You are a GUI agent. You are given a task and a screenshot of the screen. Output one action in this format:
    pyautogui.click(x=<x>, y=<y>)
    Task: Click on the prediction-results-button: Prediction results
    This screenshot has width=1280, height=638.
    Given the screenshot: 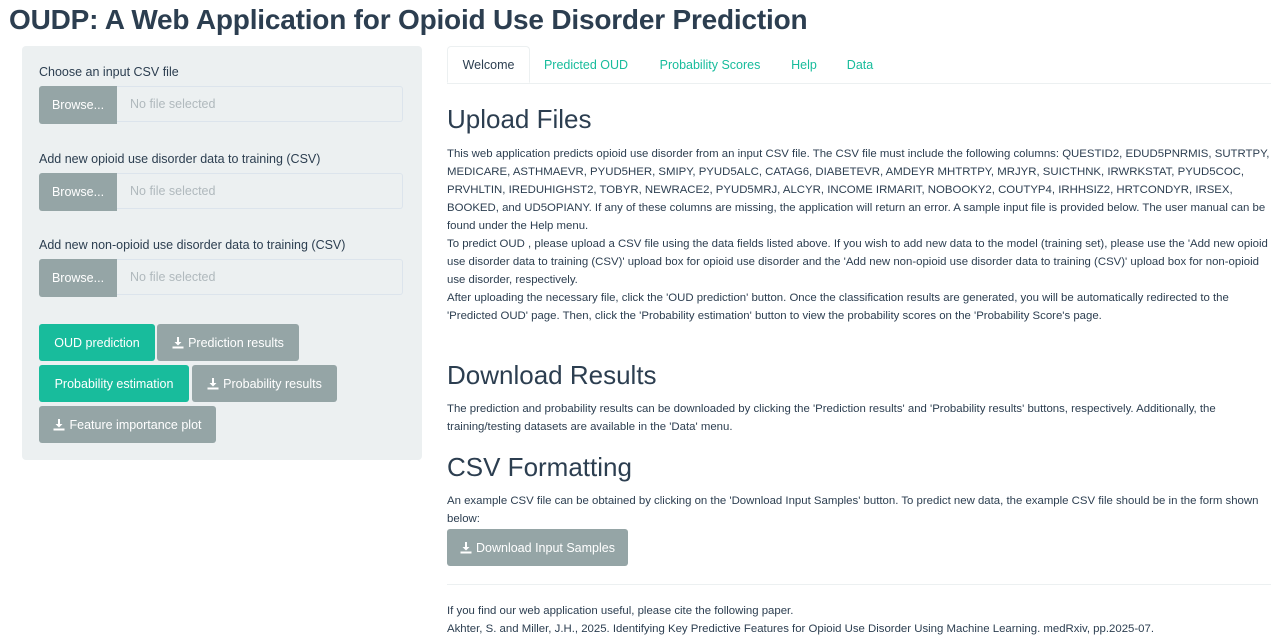 What is the action you would take?
    pyautogui.click(x=228, y=342)
    